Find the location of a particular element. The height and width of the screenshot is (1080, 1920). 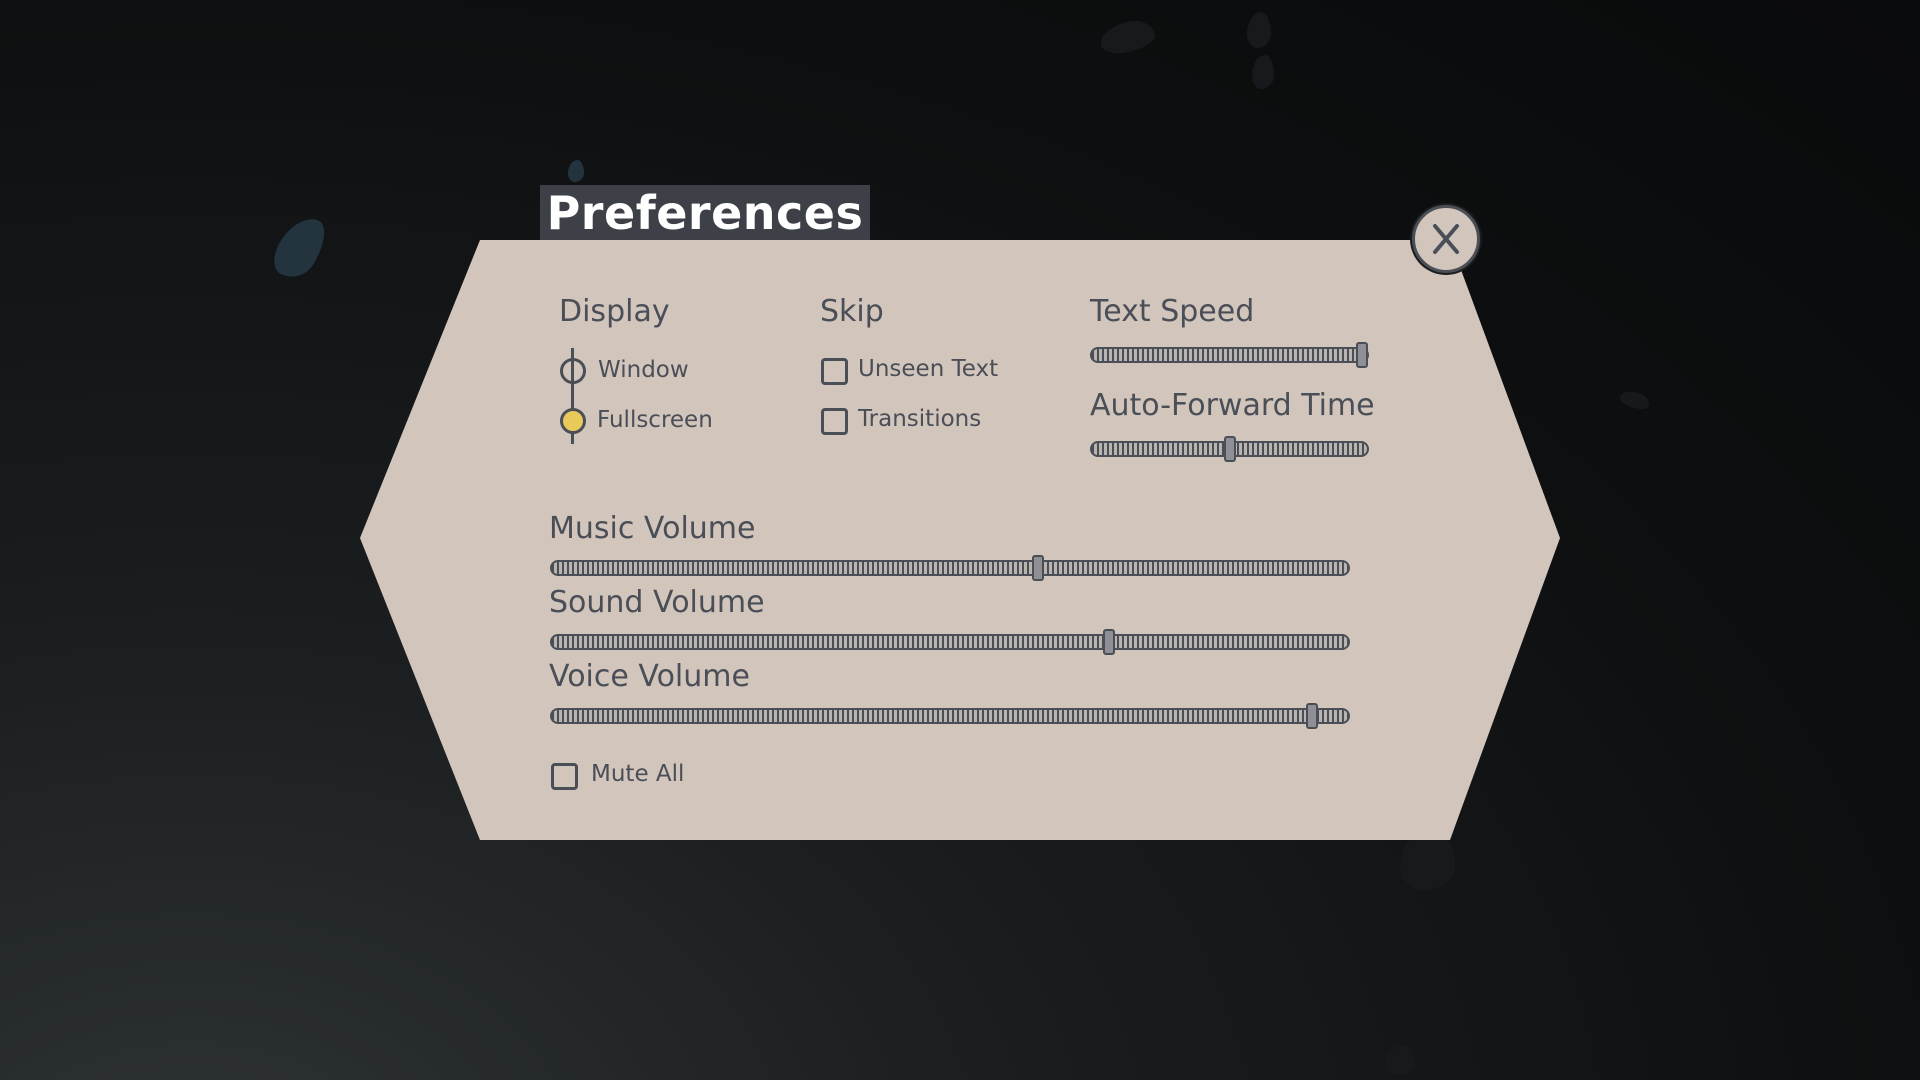

voice-volume-label: Voice Volume is located at coordinates (649, 676).